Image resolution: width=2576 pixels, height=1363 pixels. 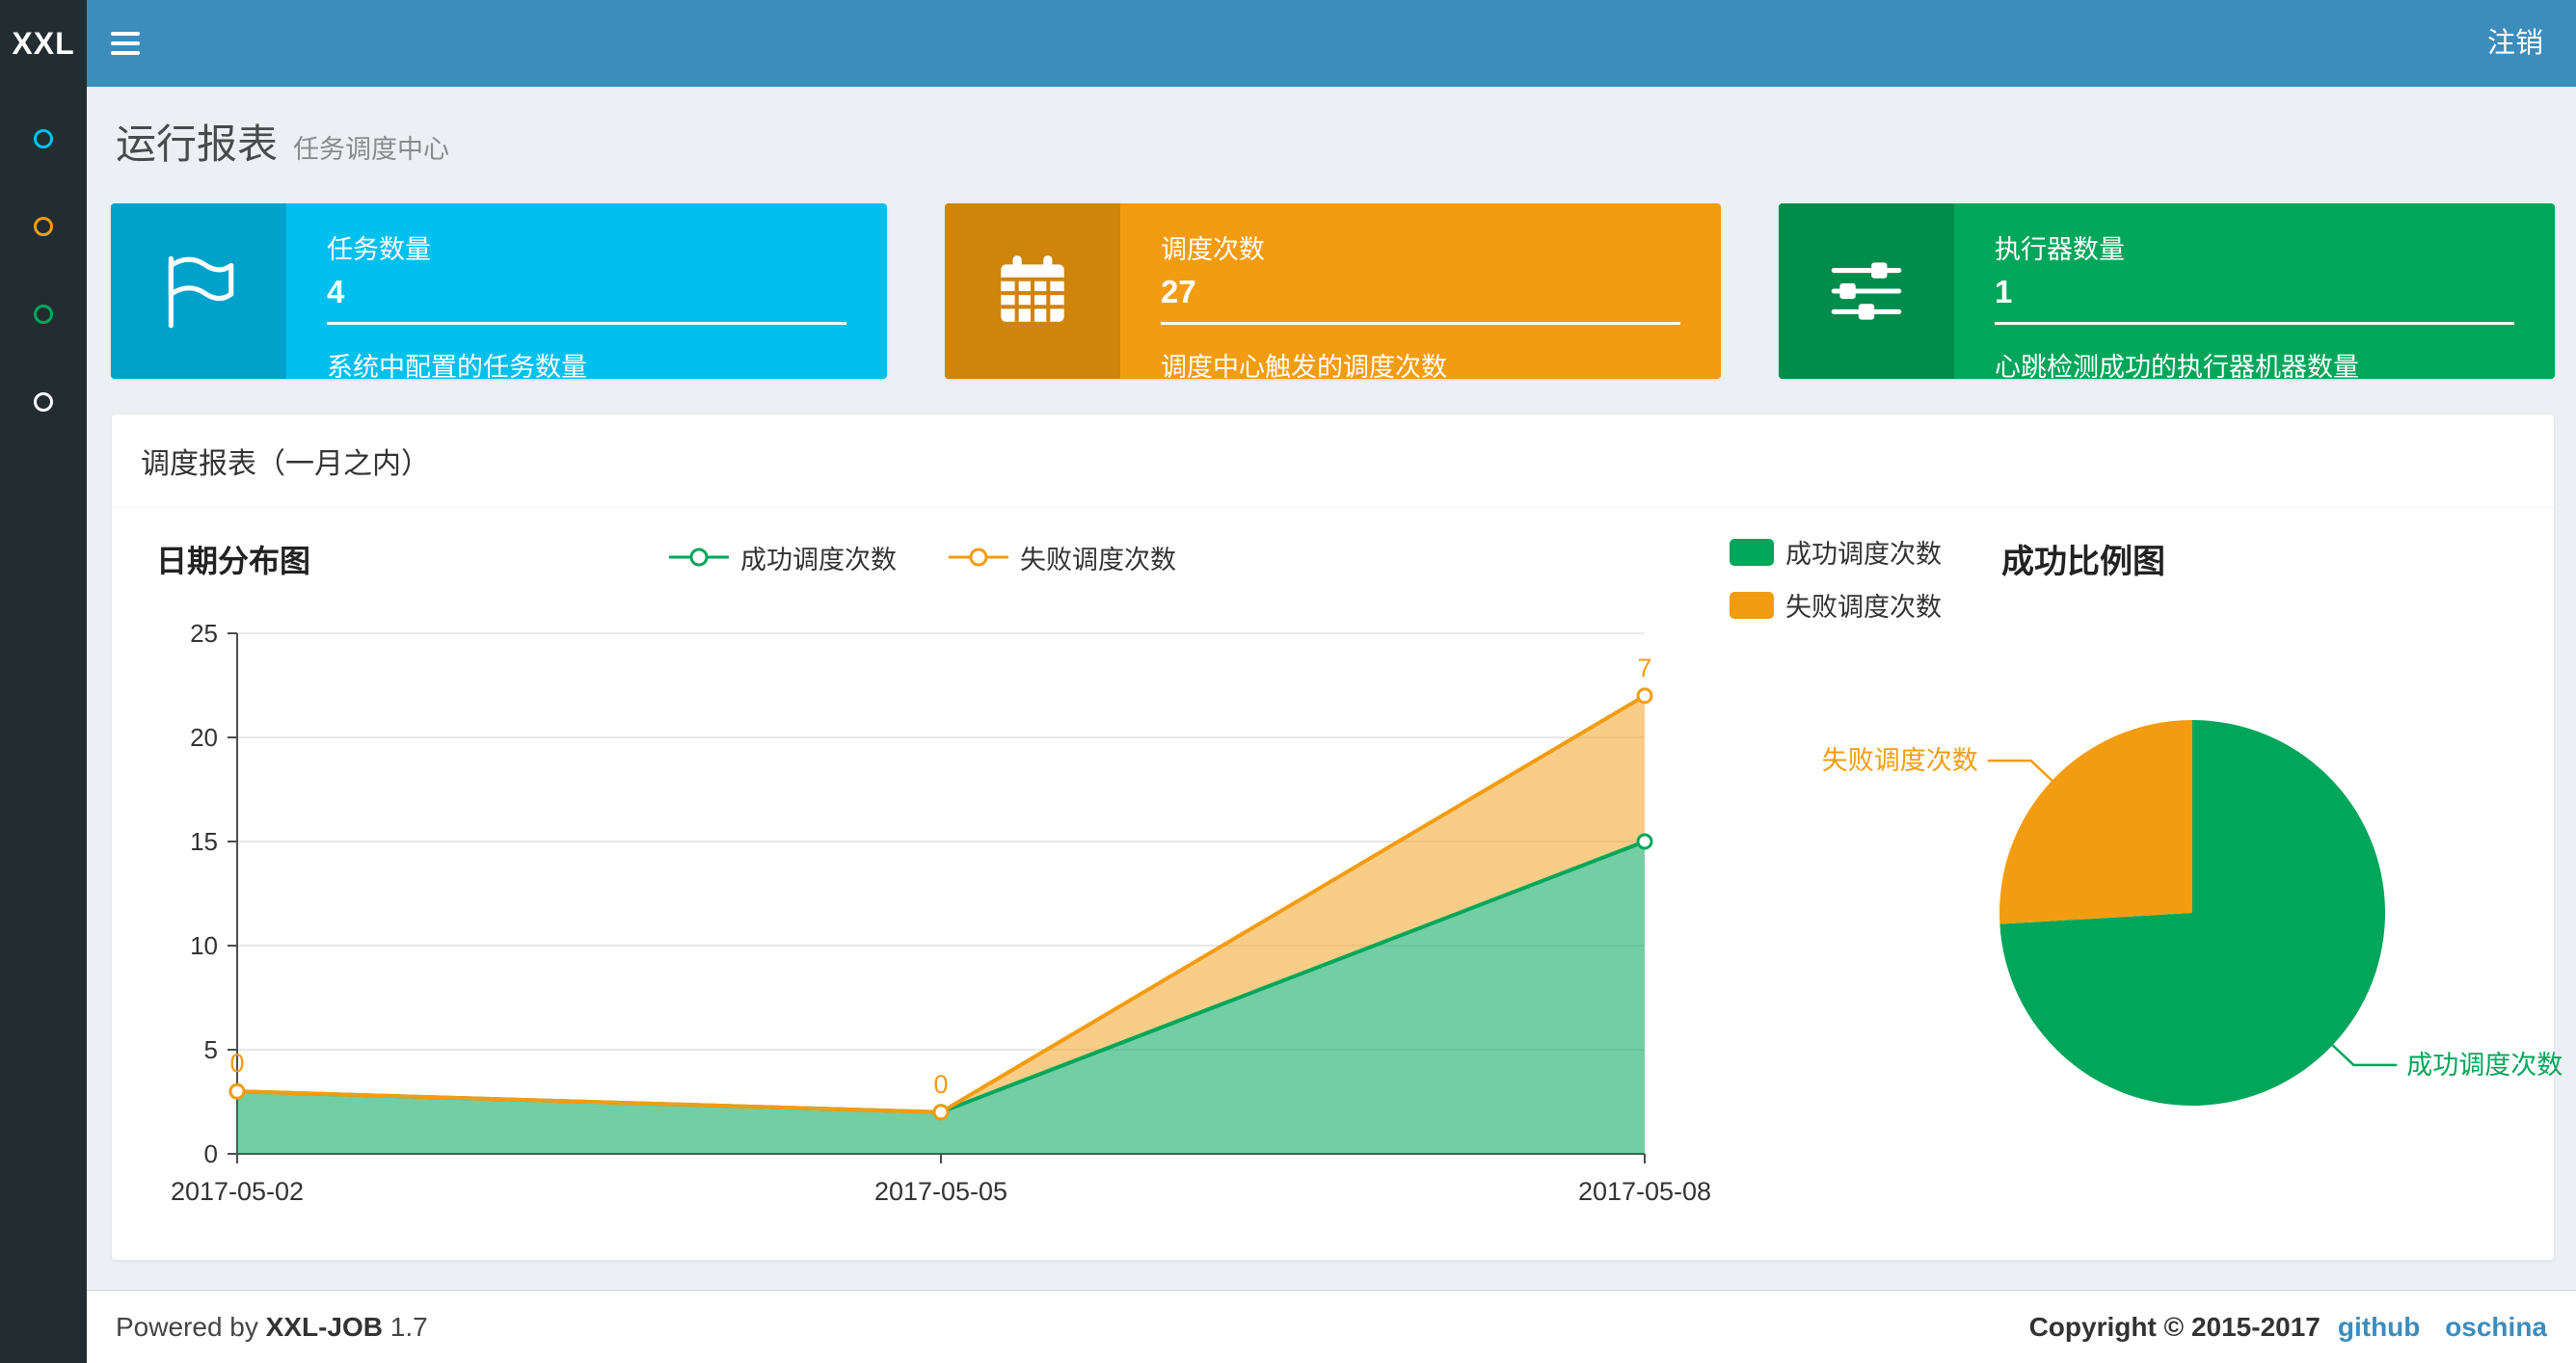 I want to click on info-box-desc: 调度中心触发的调度次数, so click(x=1304, y=366).